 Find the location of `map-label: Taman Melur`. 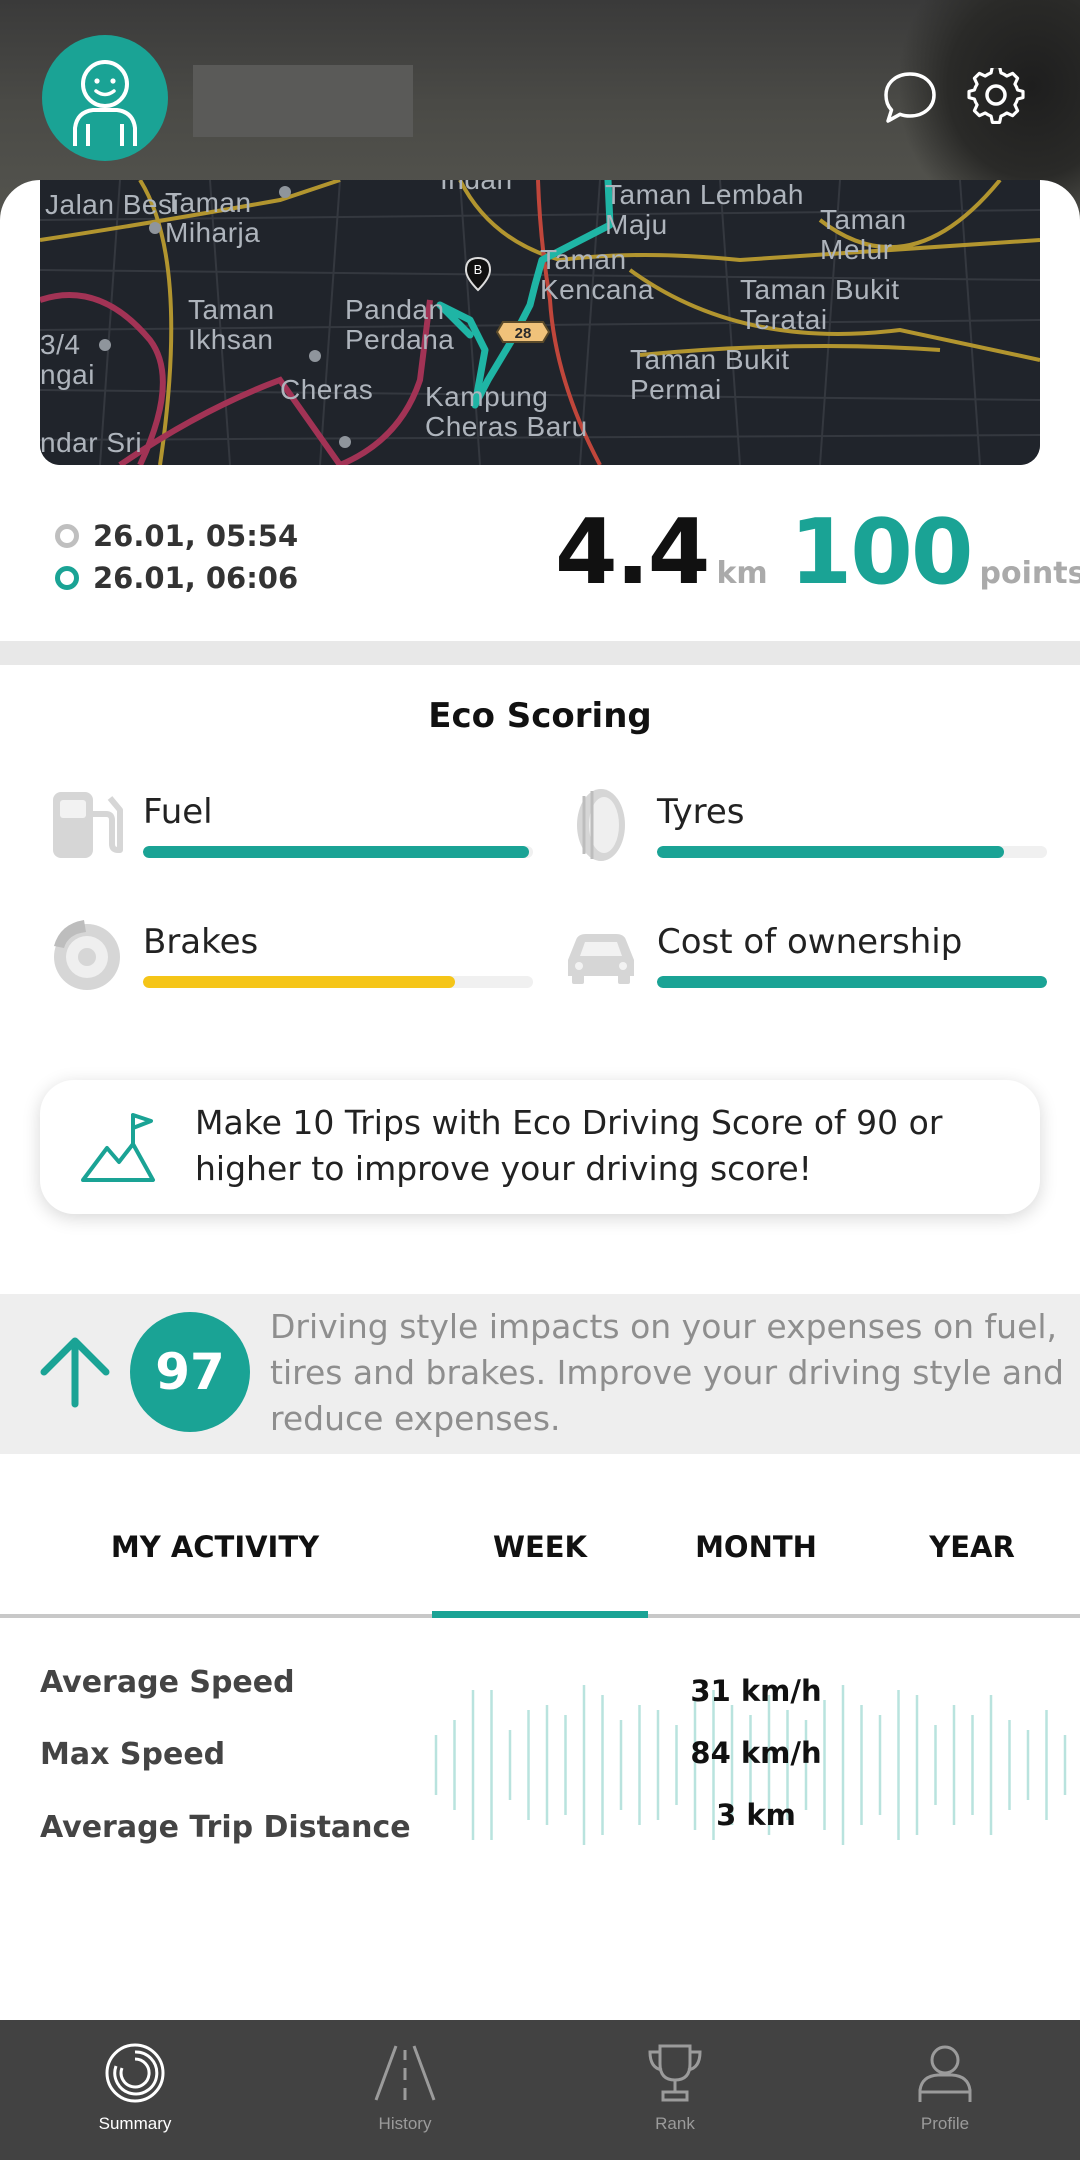

map-label: Taman Melur is located at coordinates (863, 234).